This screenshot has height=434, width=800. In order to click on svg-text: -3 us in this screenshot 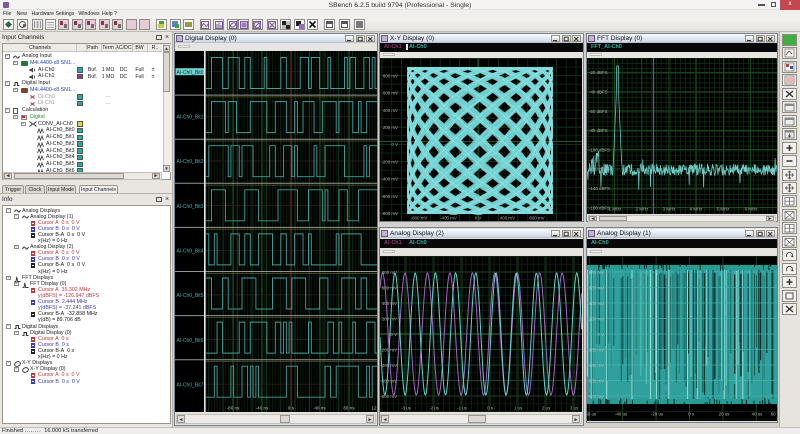, I will do `click(406, 408)`.